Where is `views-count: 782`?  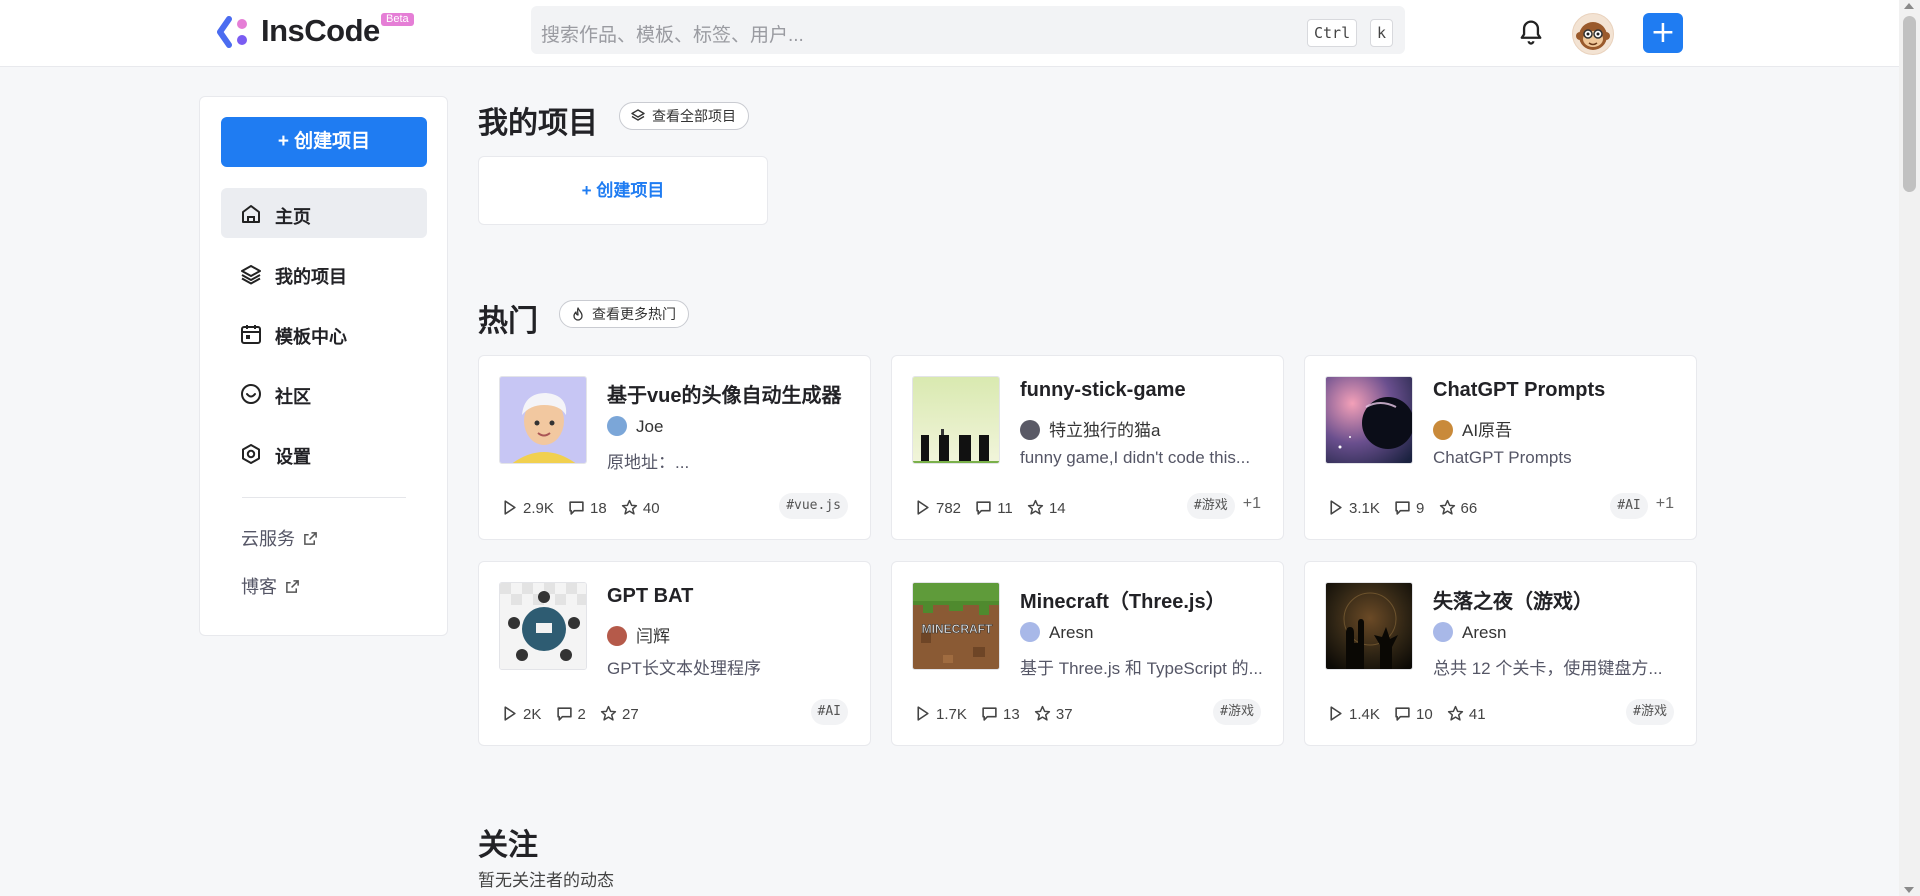 views-count: 782 is located at coordinates (949, 508).